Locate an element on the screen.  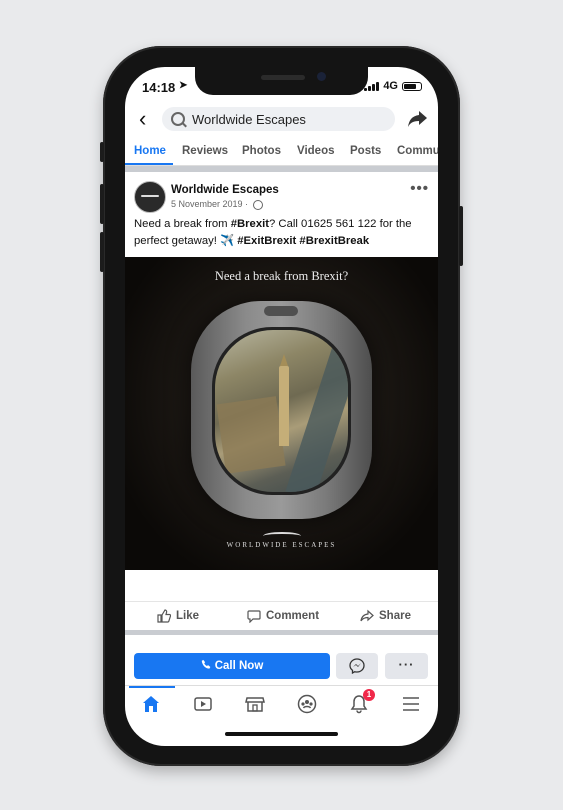
comment-icon is located at coordinates (254, 616).